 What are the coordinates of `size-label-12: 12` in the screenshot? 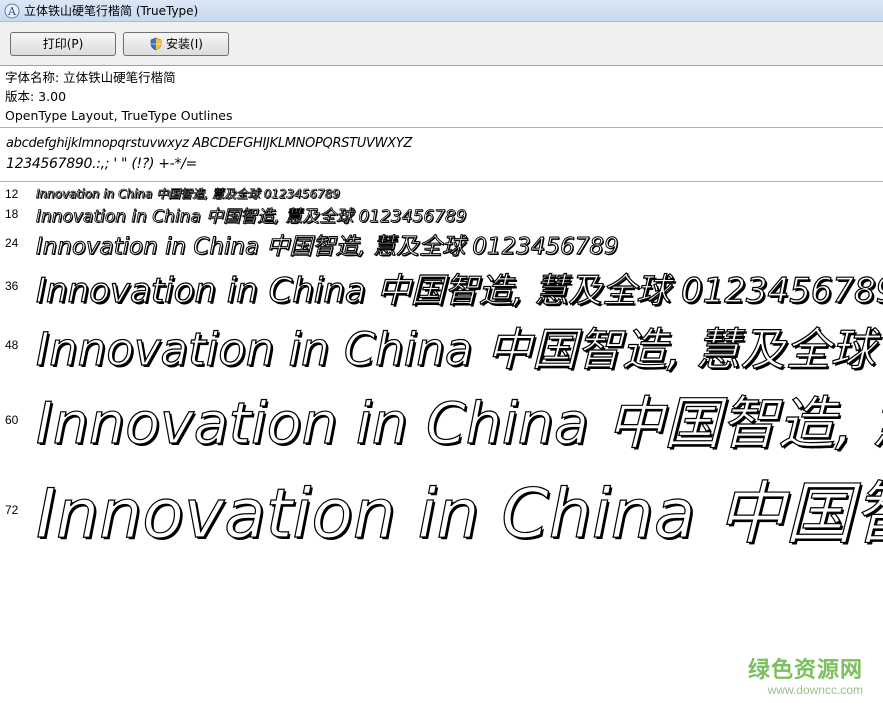 It's located at (12, 194).